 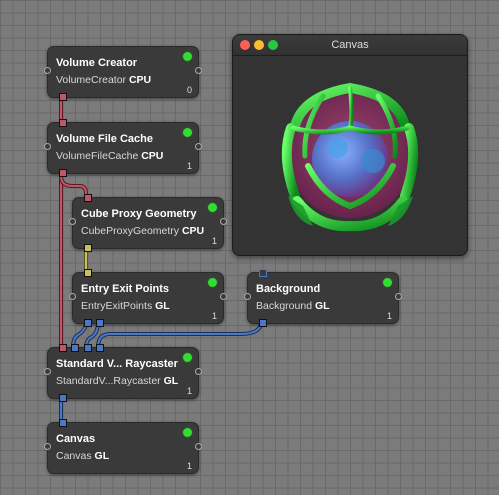 What do you see at coordinates (97, 63) in the screenshot?
I see `node-title: Volume Creator` at bounding box center [97, 63].